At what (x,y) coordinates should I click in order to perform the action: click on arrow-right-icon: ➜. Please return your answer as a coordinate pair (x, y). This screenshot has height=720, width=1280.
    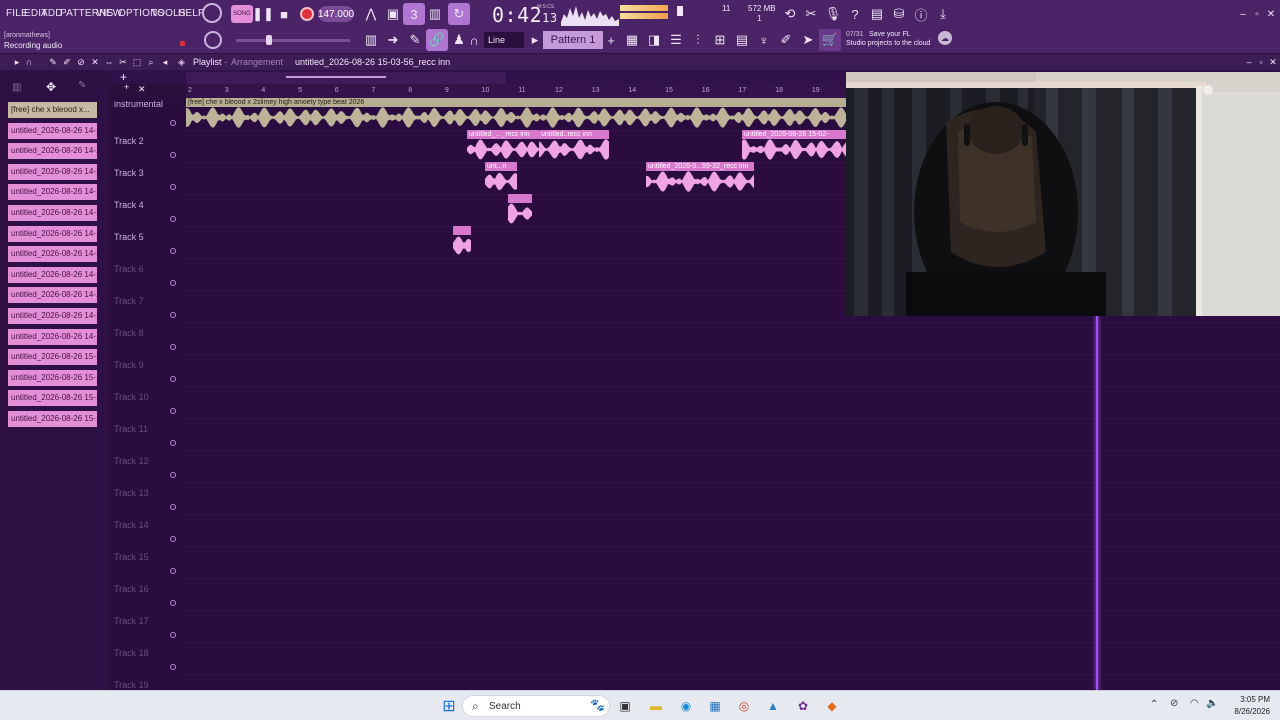
    Looking at the image, I should click on (393, 40).